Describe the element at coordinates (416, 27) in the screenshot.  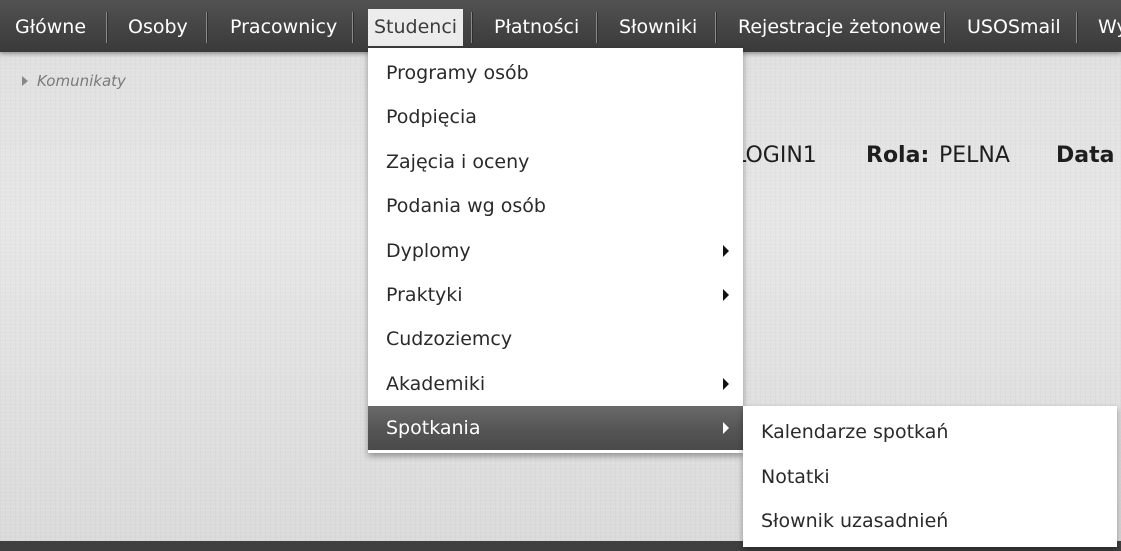
I see `nav-tab-studenci: Studenci` at that location.